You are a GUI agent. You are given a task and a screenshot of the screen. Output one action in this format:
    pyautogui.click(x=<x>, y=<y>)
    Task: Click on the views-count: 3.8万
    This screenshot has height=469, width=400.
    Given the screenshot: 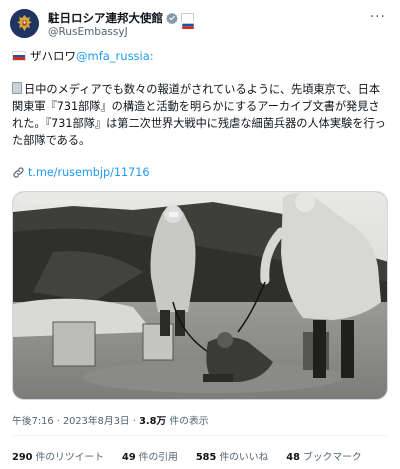 What is the action you would take?
    pyautogui.click(x=153, y=421)
    